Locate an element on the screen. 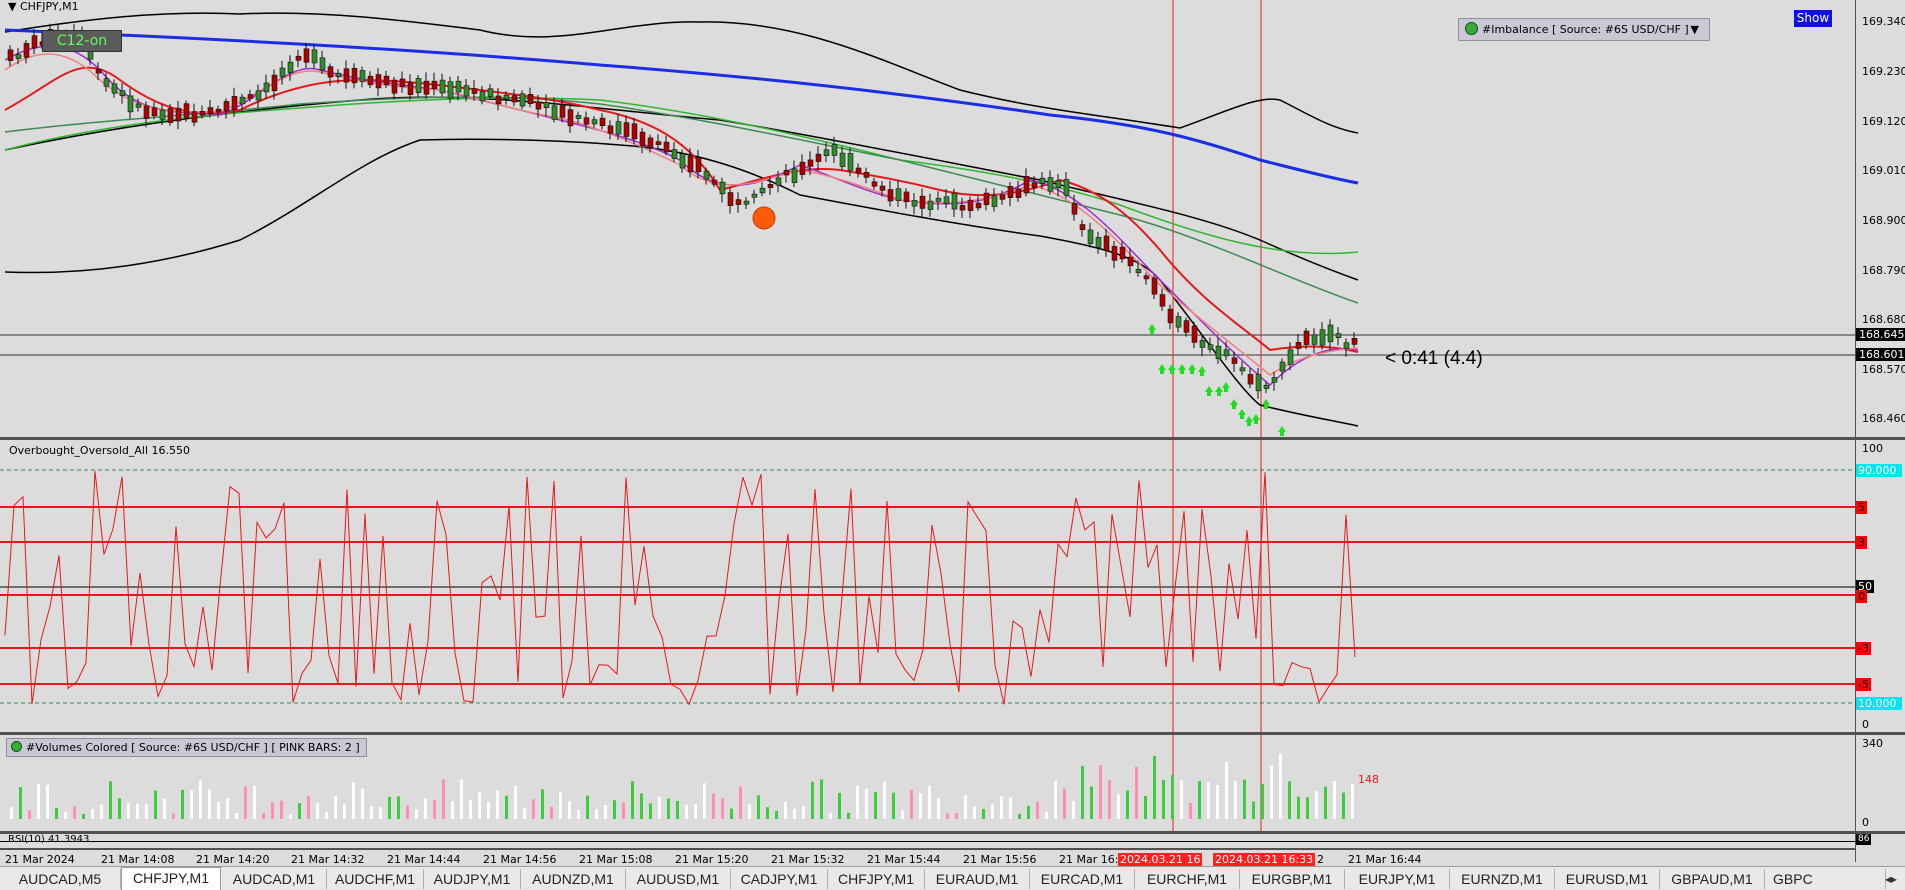 This screenshot has height=890, width=1905. tab-audcad-m1: AUDCAD,M1 is located at coordinates (274, 879).